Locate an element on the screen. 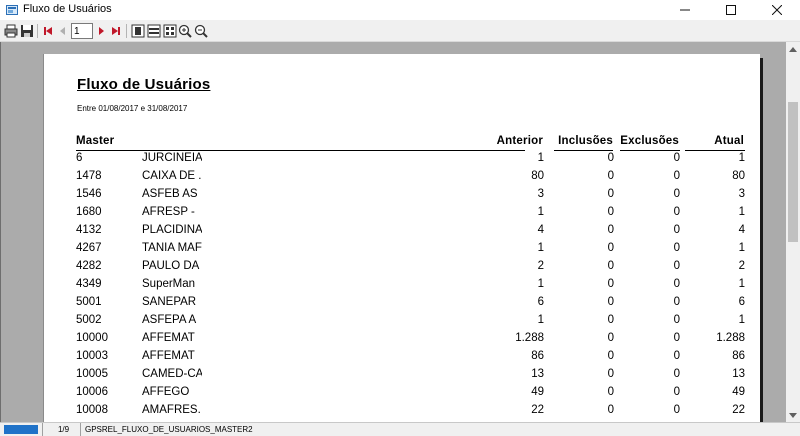  zoom-out-button is located at coordinates (201, 31).